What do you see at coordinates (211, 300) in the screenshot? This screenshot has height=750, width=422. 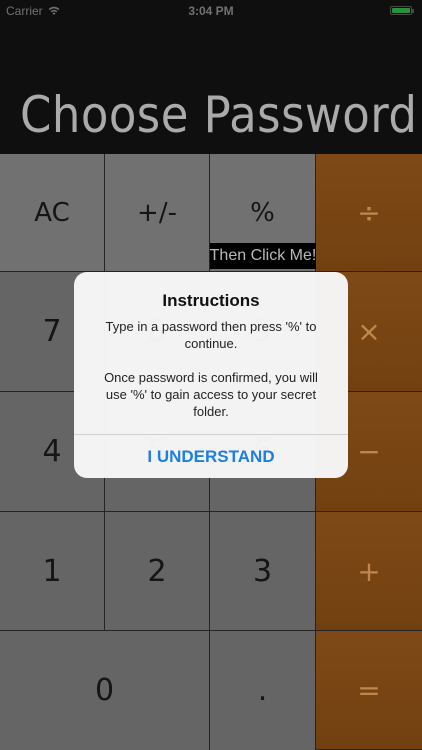 I see `alert-title: Instructions` at bounding box center [211, 300].